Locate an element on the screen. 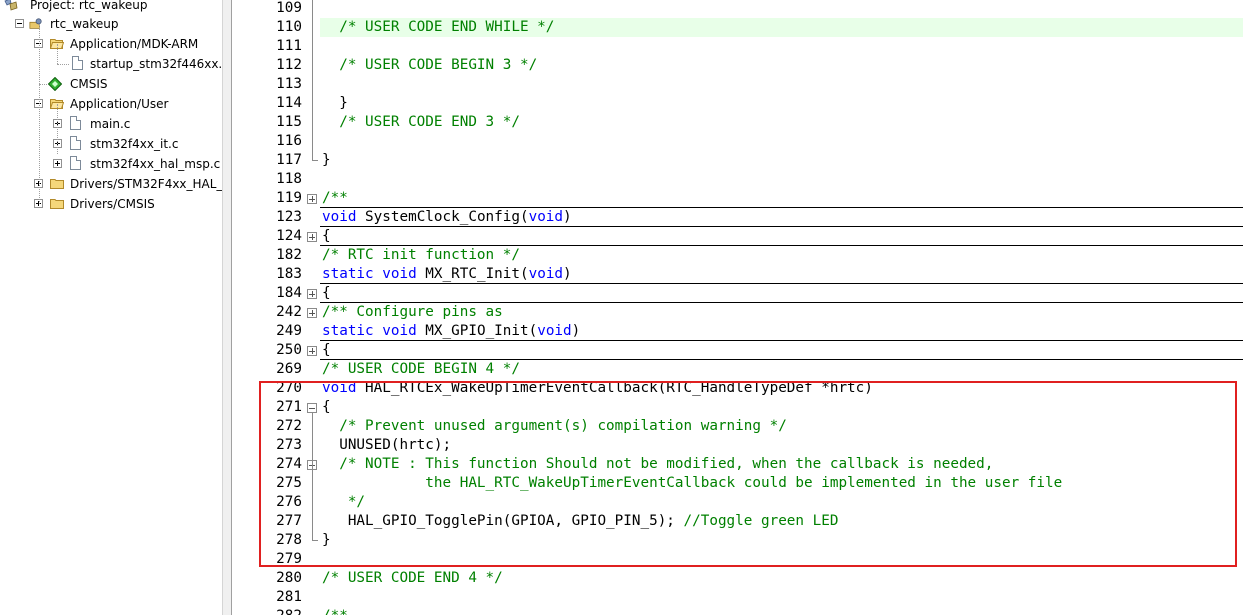 This screenshot has width=1243, height=615. code-text: /* USER CODE BEGIN 3 */ is located at coordinates (430, 65).